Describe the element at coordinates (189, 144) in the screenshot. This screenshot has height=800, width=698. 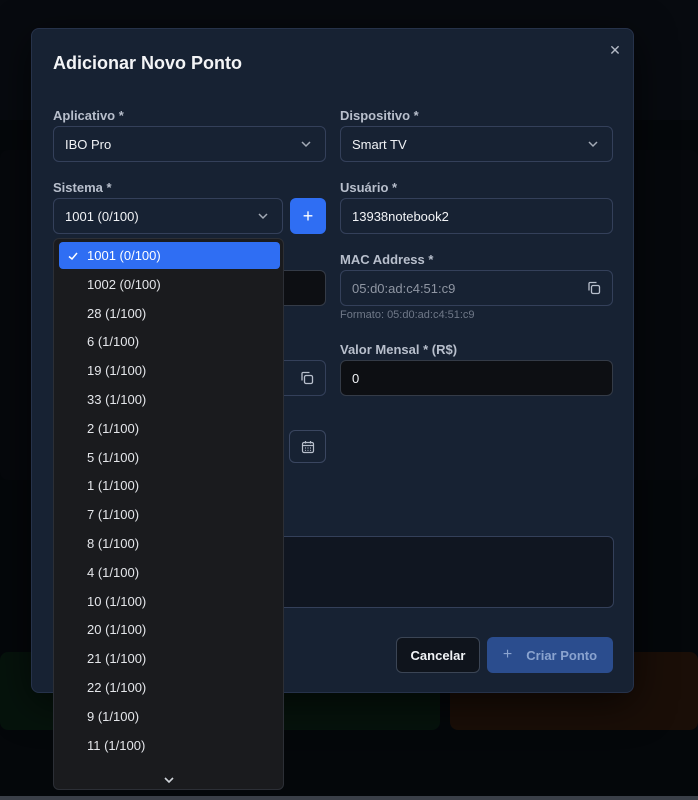
I see `aplicativo-select: IBO Pro` at that location.